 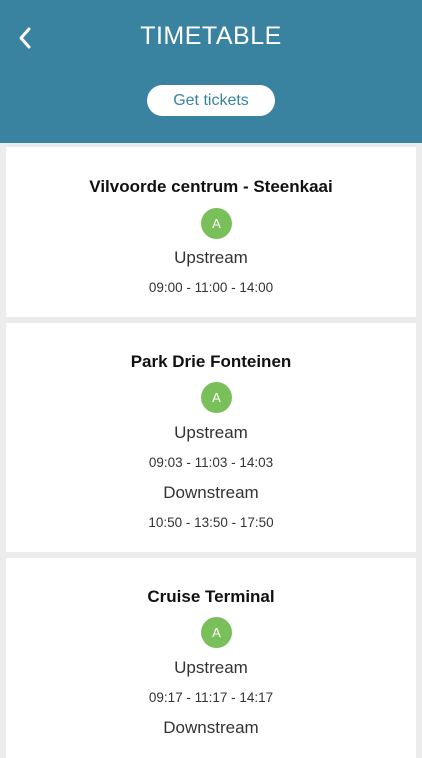 What do you see at coordinates (211, 522) in the screenshot?
I see `departure-times: 10:50 - 13:50 - 17:50` at bounding box center [211, 522].